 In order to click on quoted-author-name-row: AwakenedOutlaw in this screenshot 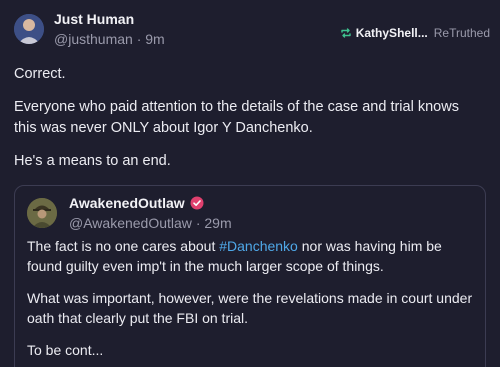, I will do `click(136, 203)`.